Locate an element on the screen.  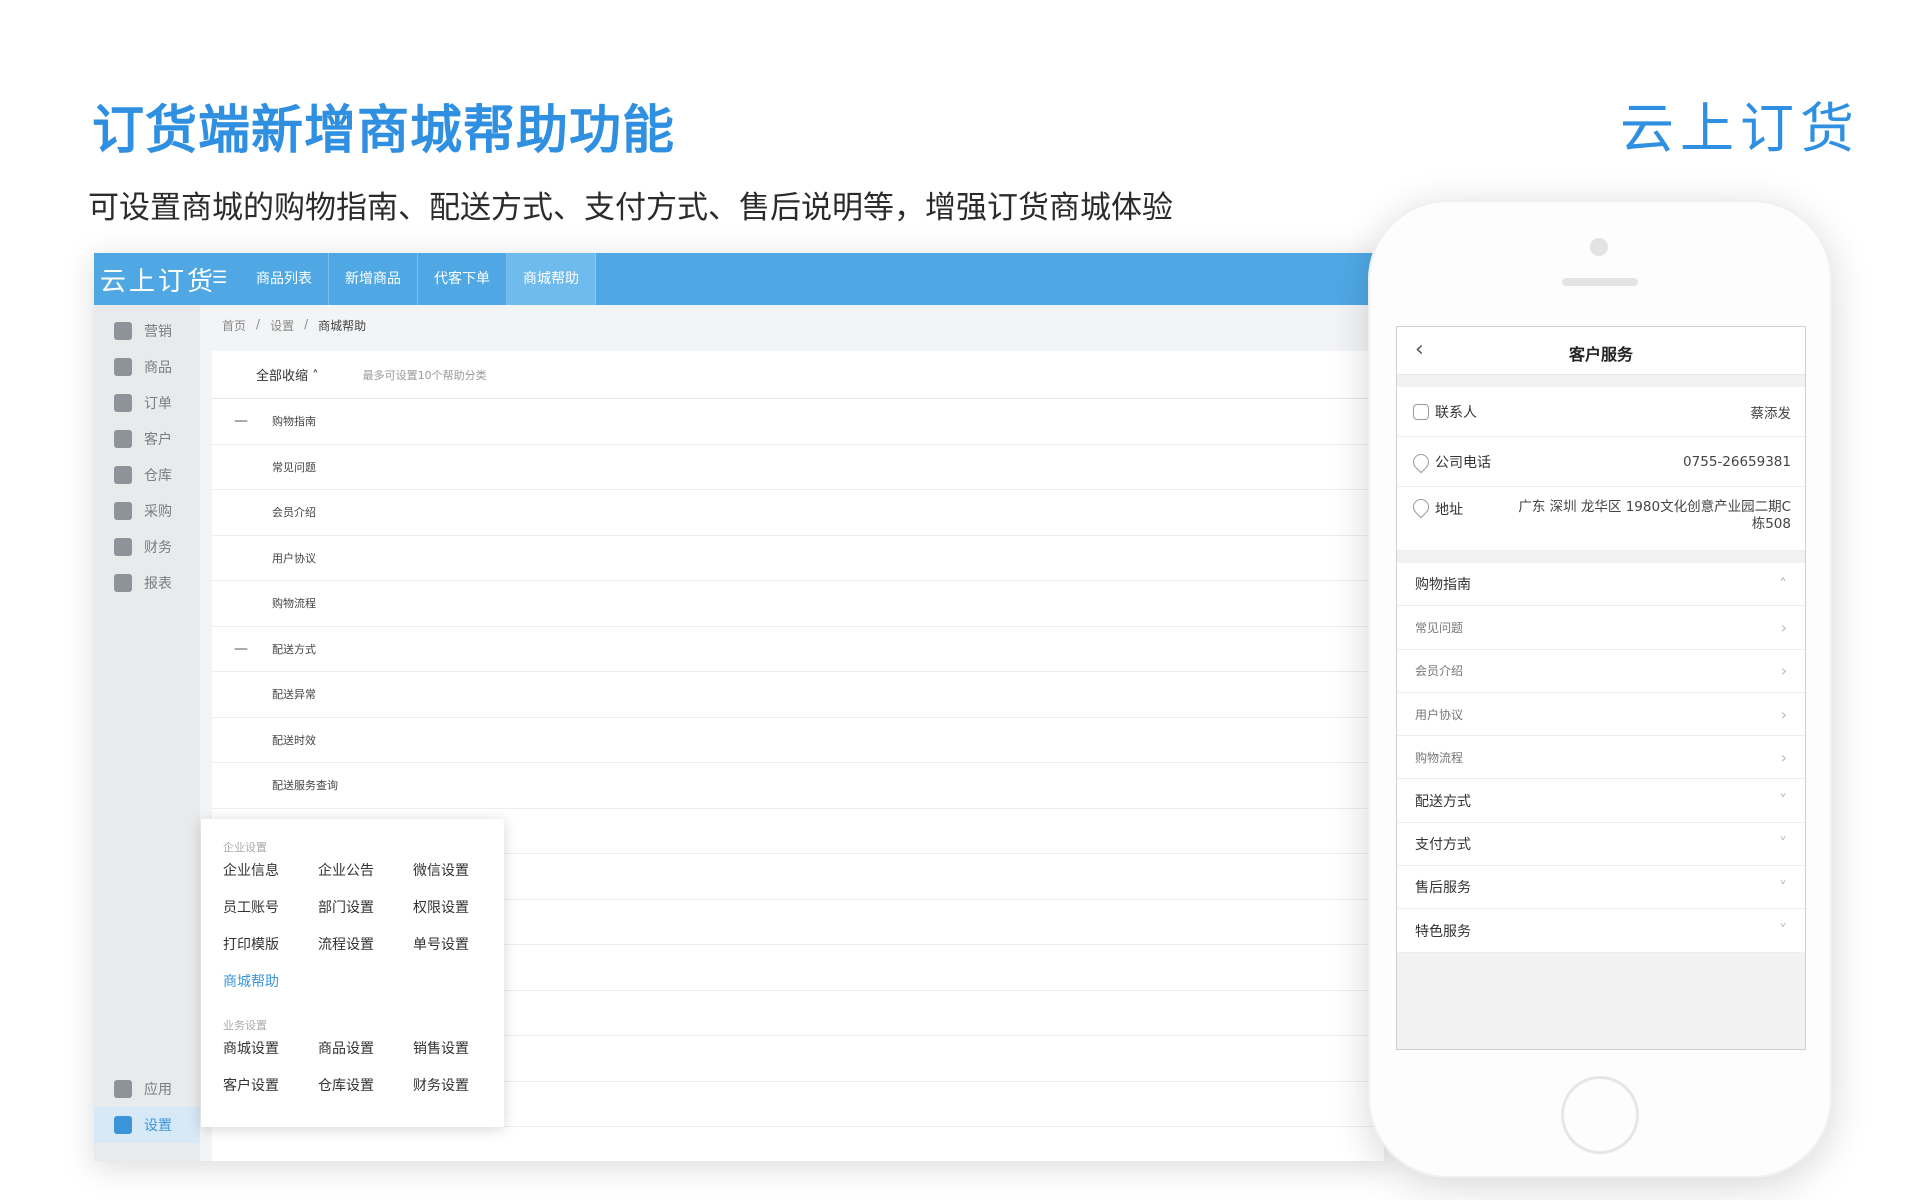
sidebar: 营销 商品 订单 客户 仓库 采购 财务 报表 应用 设置 is located at coordinates (147, 733).